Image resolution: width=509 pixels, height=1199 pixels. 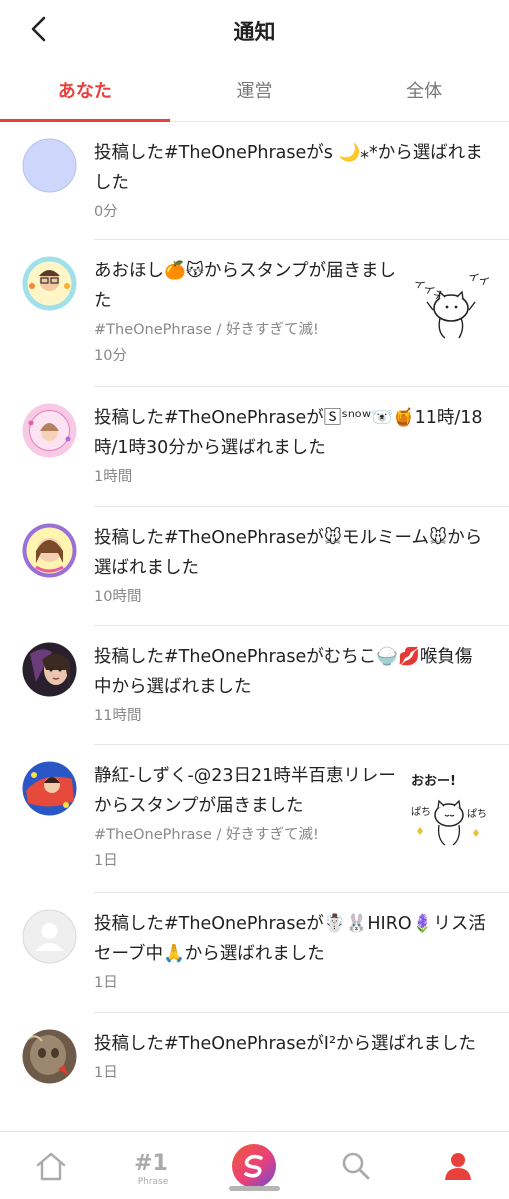 What do you see at coordinates (118, 597) in the screenshot?
I see `notification-time: 10時間` at bounding box center [118, 597].